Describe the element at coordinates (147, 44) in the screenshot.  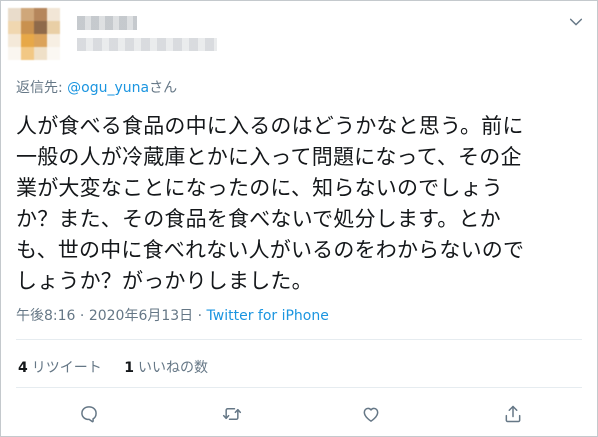
I see `handle-redacted` at that location.